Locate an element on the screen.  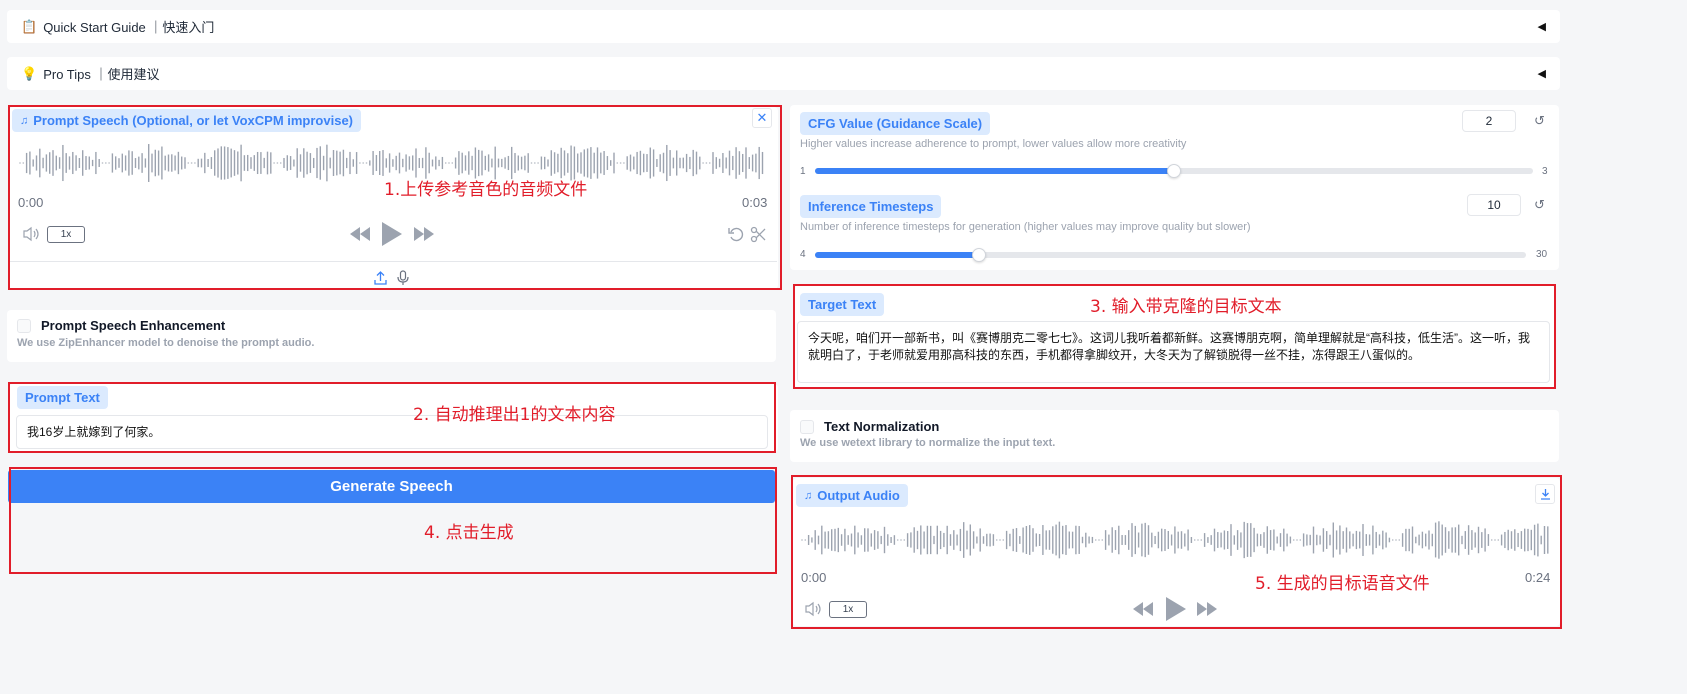
enhancement-checkbox is located at coordinates (24, 325).